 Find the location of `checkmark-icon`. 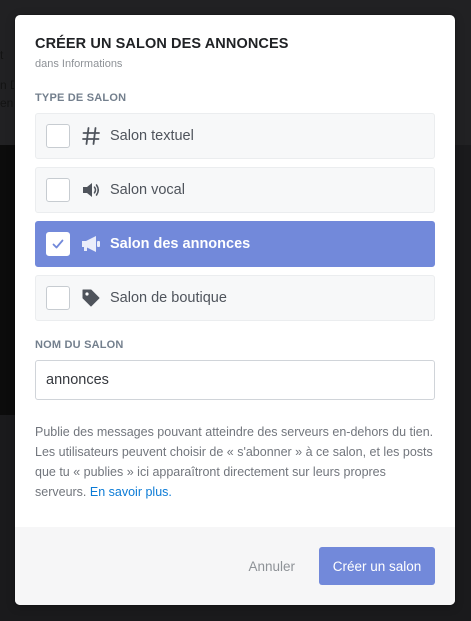

checkmark-icon is located at coordinates (58, 244).